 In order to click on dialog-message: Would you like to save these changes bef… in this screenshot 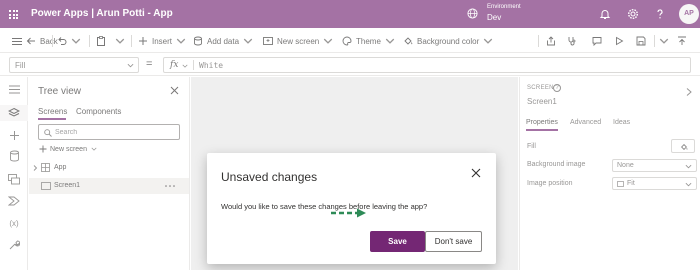, I will do `click(324, 206)`.